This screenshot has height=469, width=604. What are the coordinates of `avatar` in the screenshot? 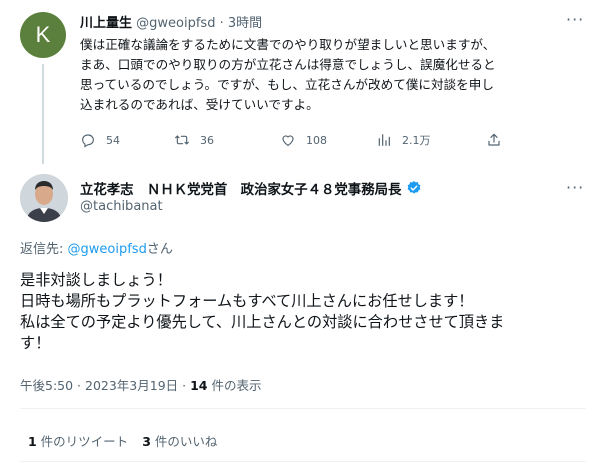 It's located at (44, 198).